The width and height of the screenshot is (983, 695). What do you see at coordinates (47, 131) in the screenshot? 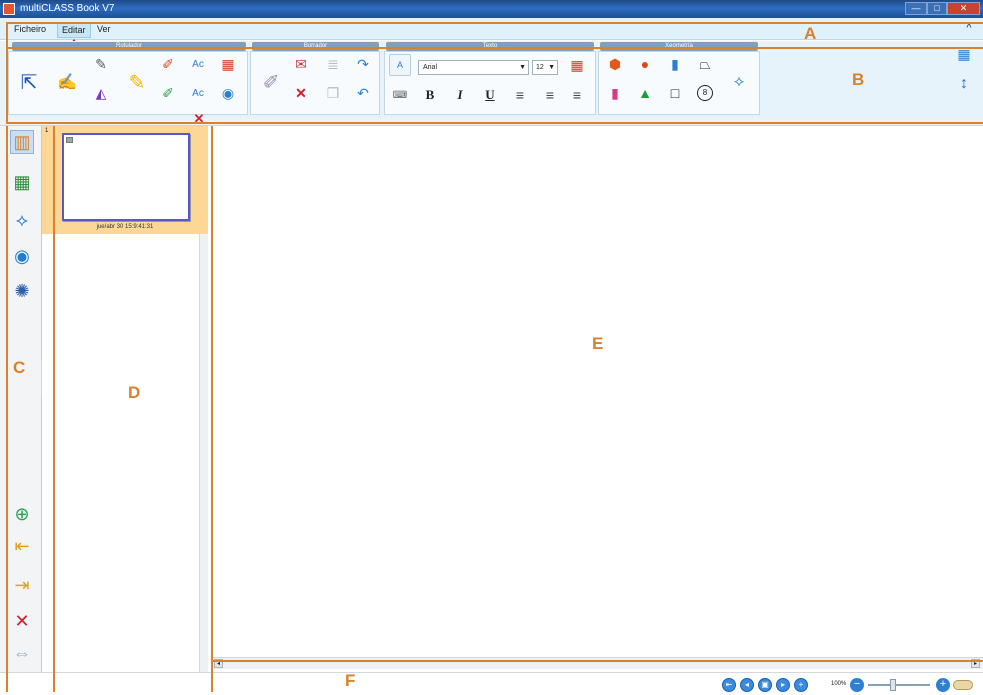
I see `page-number: 1` at bounding box center [47, 131].